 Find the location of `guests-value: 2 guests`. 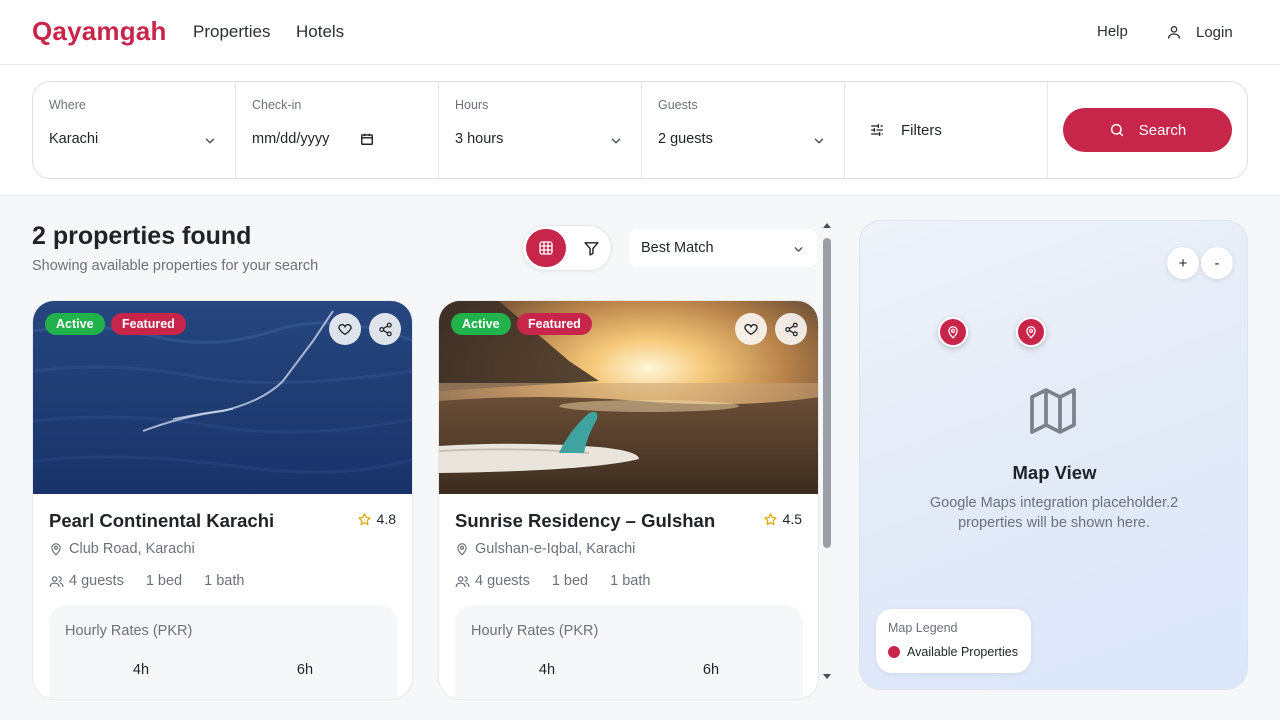

guests-value: 2 guests is located at coordinates (685, 139).